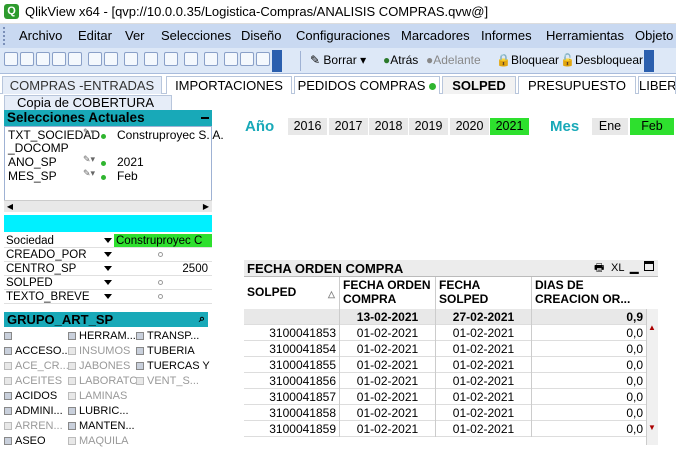 The image size is (676, 449). Describe the element at coordinates (338, 60) in the screenshot. I see `clear-button: ✎ Borrar ▾` at that location.